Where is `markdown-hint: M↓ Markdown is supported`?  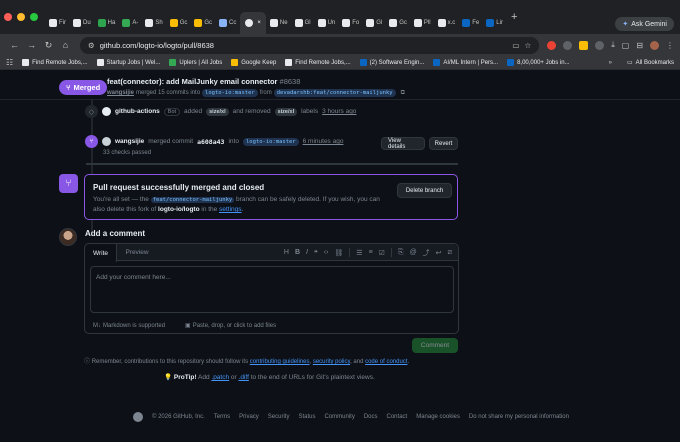 markdown-hint: M↓ Markdown is supported is located at coordinates (129, 326).